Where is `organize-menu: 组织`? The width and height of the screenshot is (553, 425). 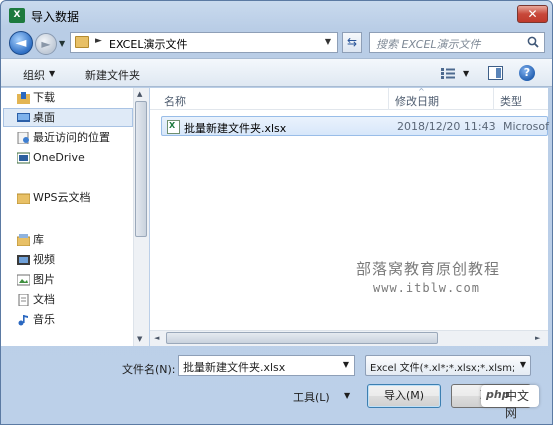
organize-menu: 组织 is located at coordinates (34, 75).